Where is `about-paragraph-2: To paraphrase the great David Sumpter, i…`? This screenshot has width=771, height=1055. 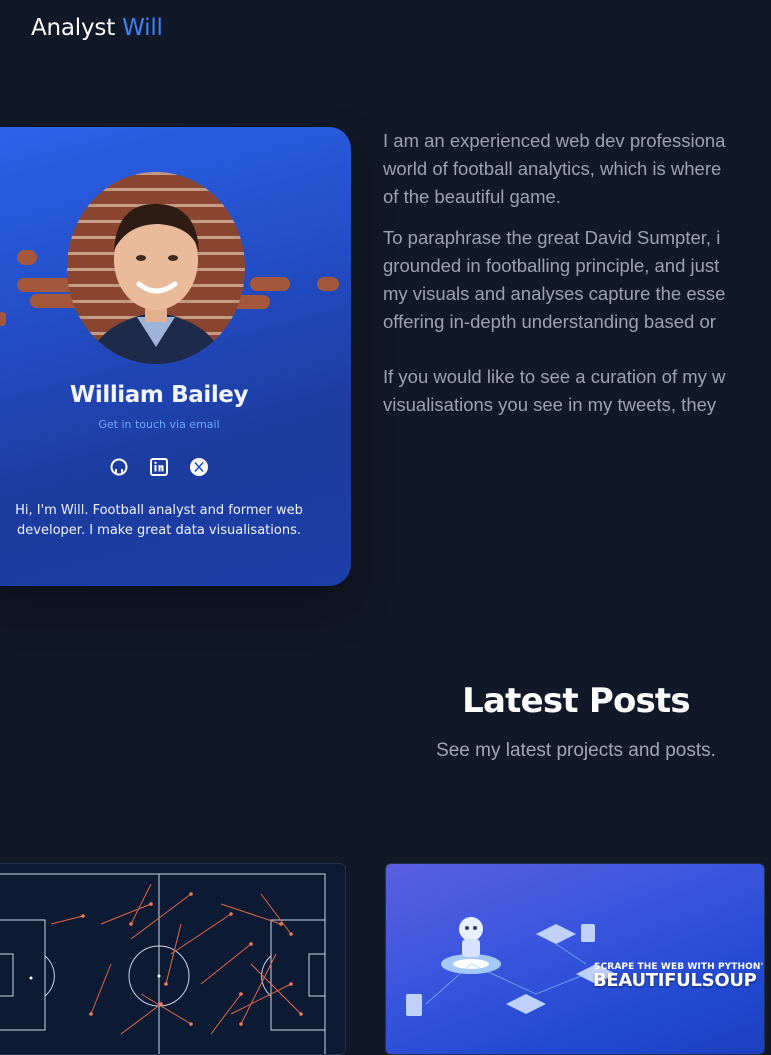
about-paragraph-2: To paraphrase the great David Sumpter, i… is located at coordinates (577, 280).